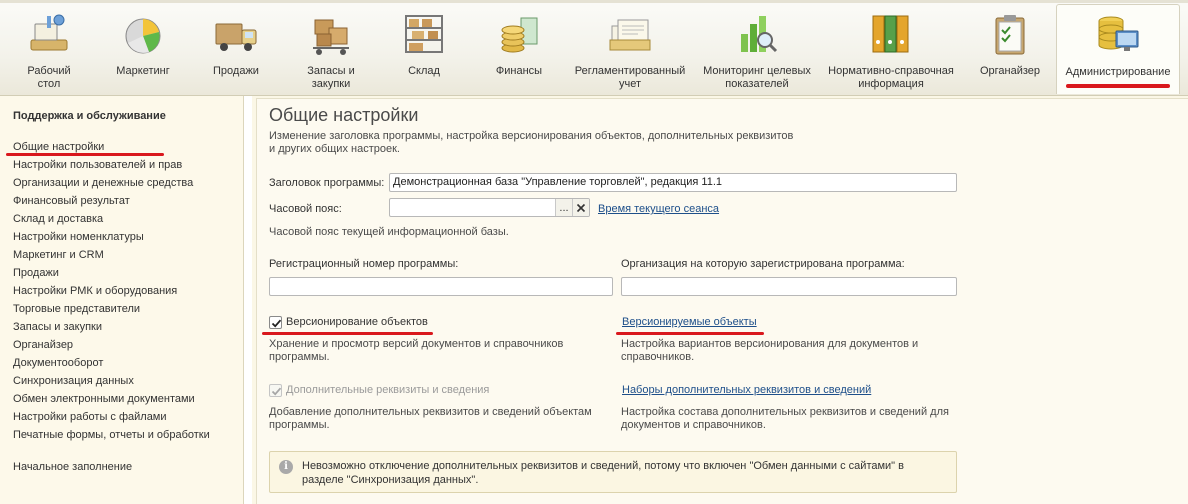  I want to click on tab-warehouse: Склад, so click(424, 49).